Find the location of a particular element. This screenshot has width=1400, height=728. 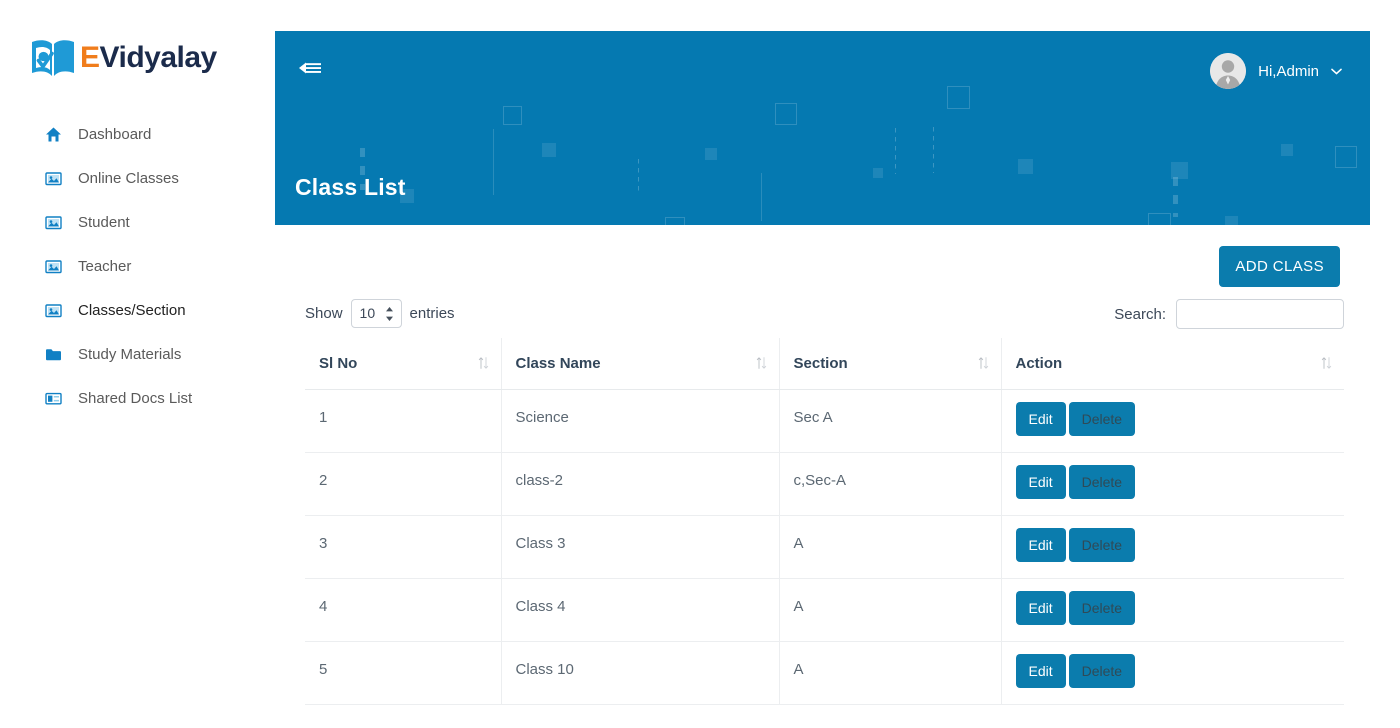

sidebar-item-student: Student is located at coordinates (137, 222).